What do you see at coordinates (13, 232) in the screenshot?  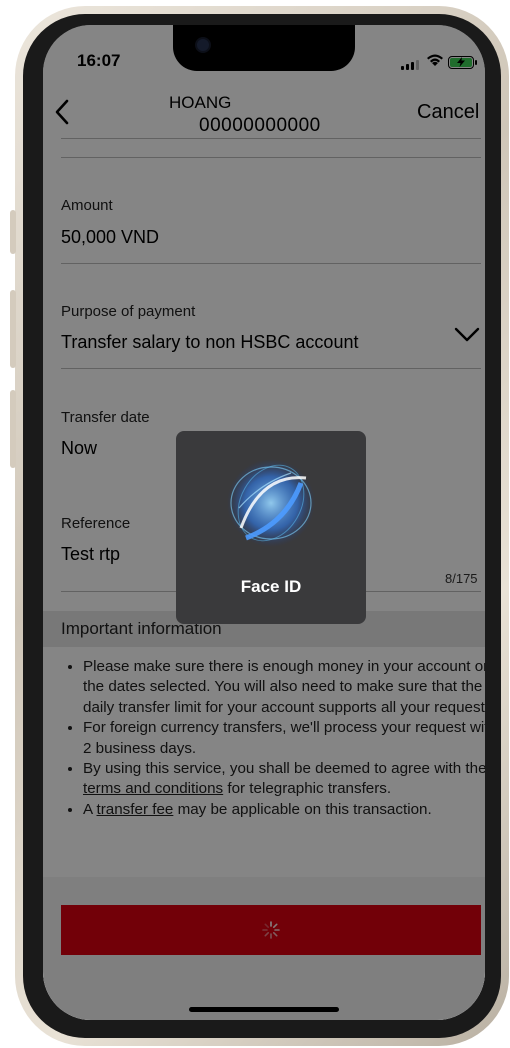 I see `mute-switch` at bounding box center [13, 232].